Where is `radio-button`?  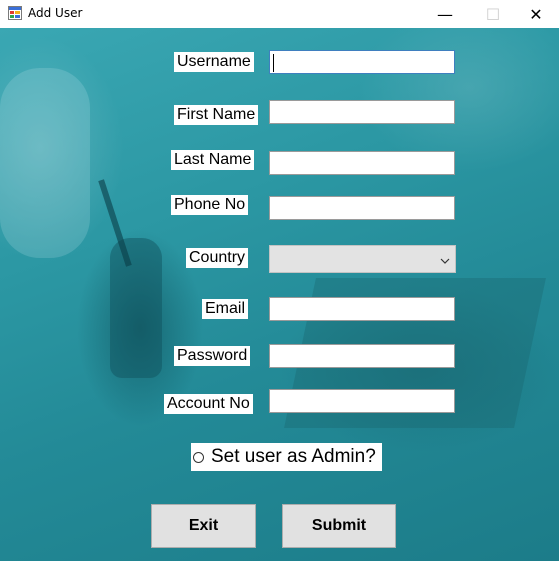
radio-button is located at coordinates (198, 457).